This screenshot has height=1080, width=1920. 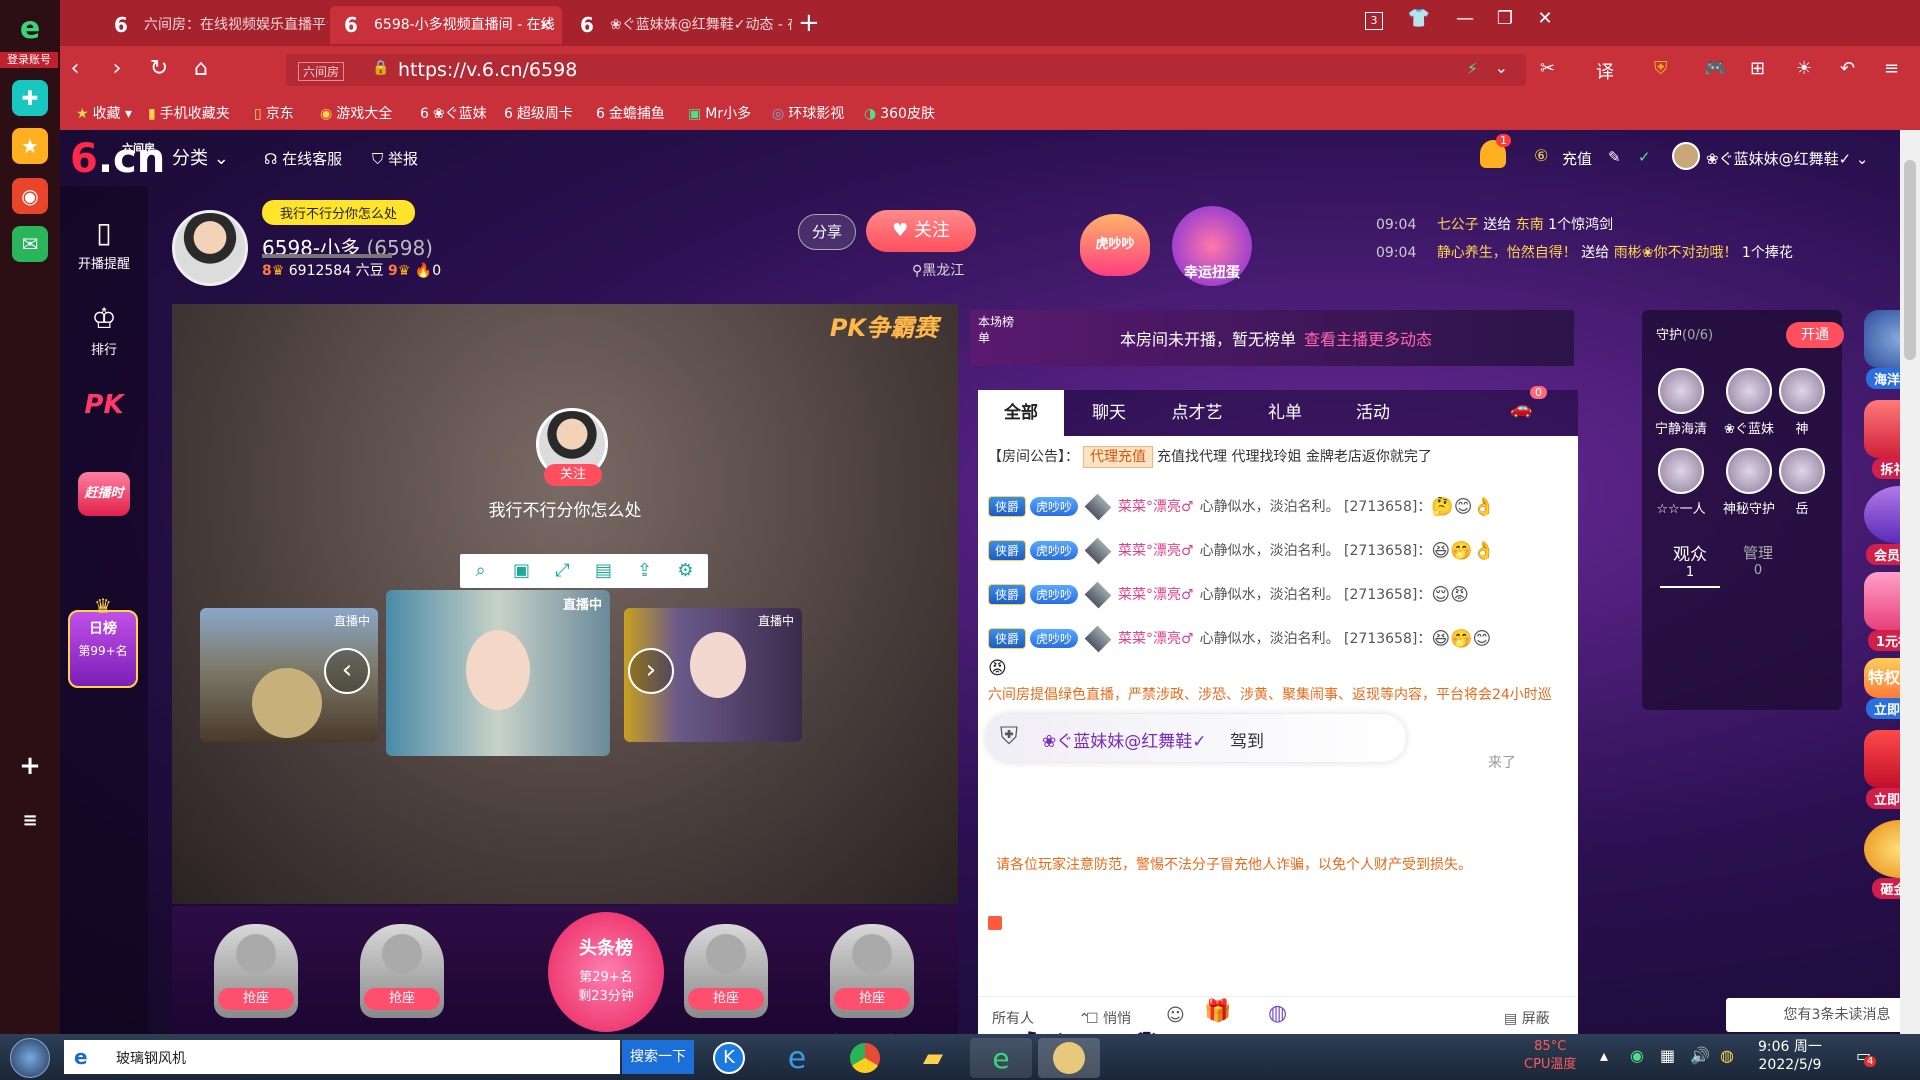 I want to click on add-icon: +, so click(x=30, y=766).